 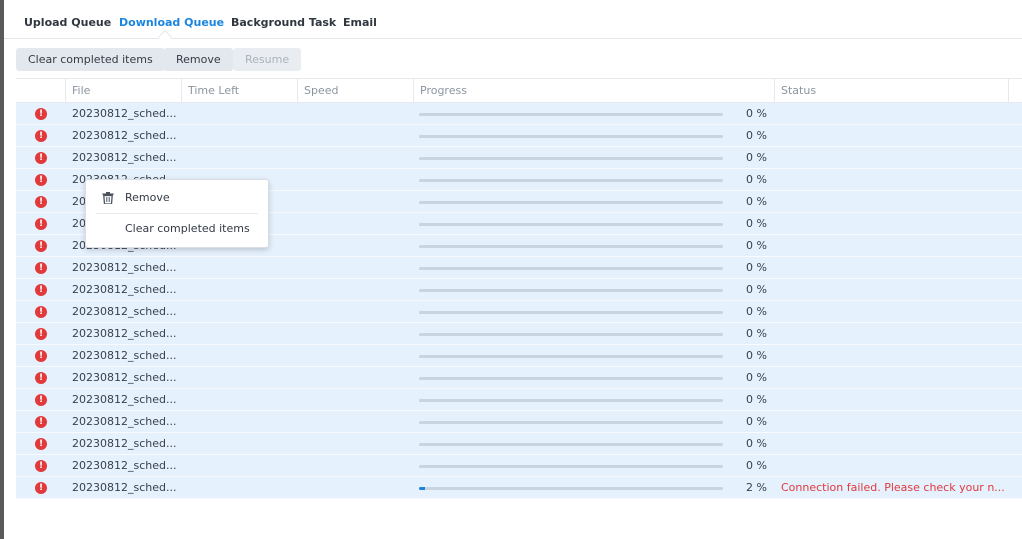 What do you see at coordinates (892, 90) in the screenshot?
I see `column-header-status: Status` at bounding box center [892, 90].